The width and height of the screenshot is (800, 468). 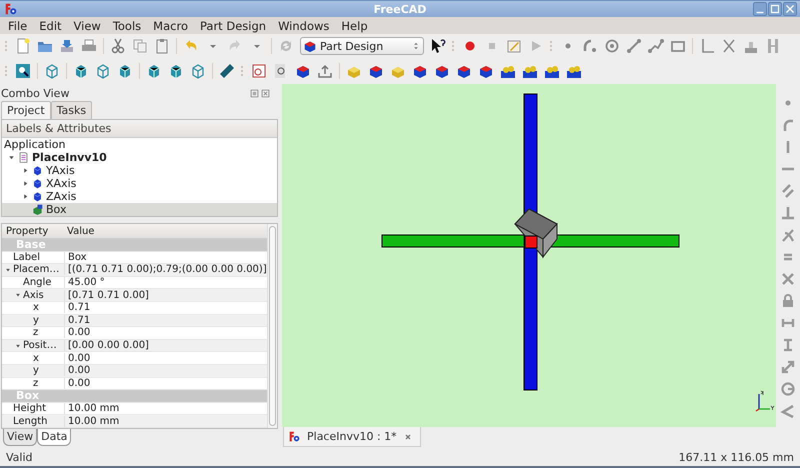 What do you see at coordinates (20, 437) in the screenshot?
I see `tab: View` at bounding box center [20, 437].